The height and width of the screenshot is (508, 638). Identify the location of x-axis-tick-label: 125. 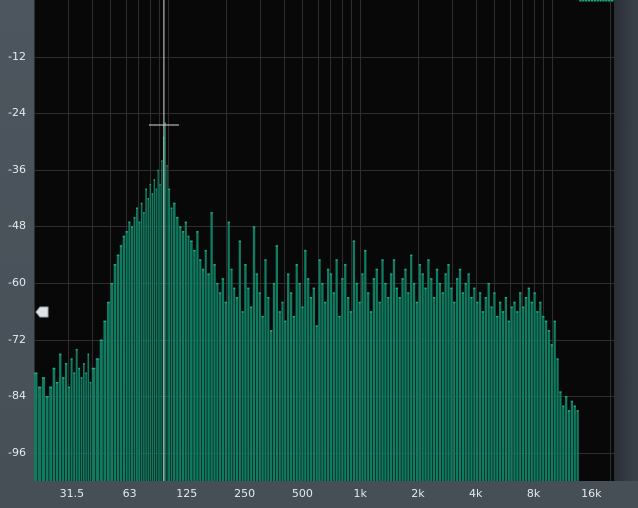
(187, 493).